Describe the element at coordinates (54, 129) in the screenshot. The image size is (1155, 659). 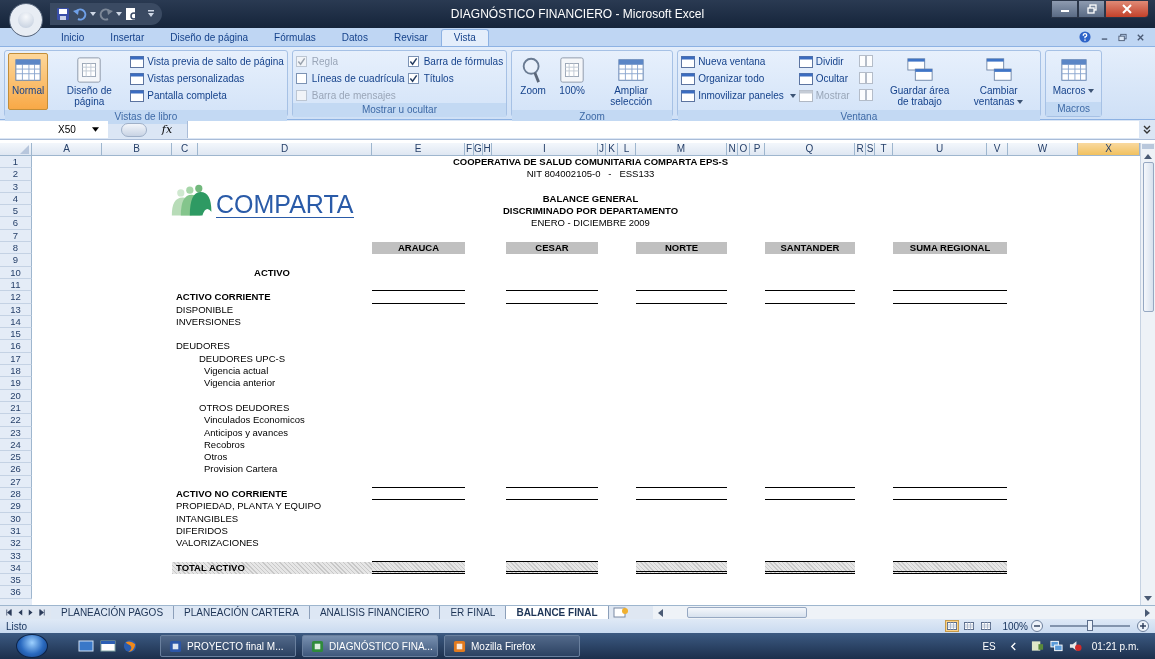
I see `name-box: X50` at that location.